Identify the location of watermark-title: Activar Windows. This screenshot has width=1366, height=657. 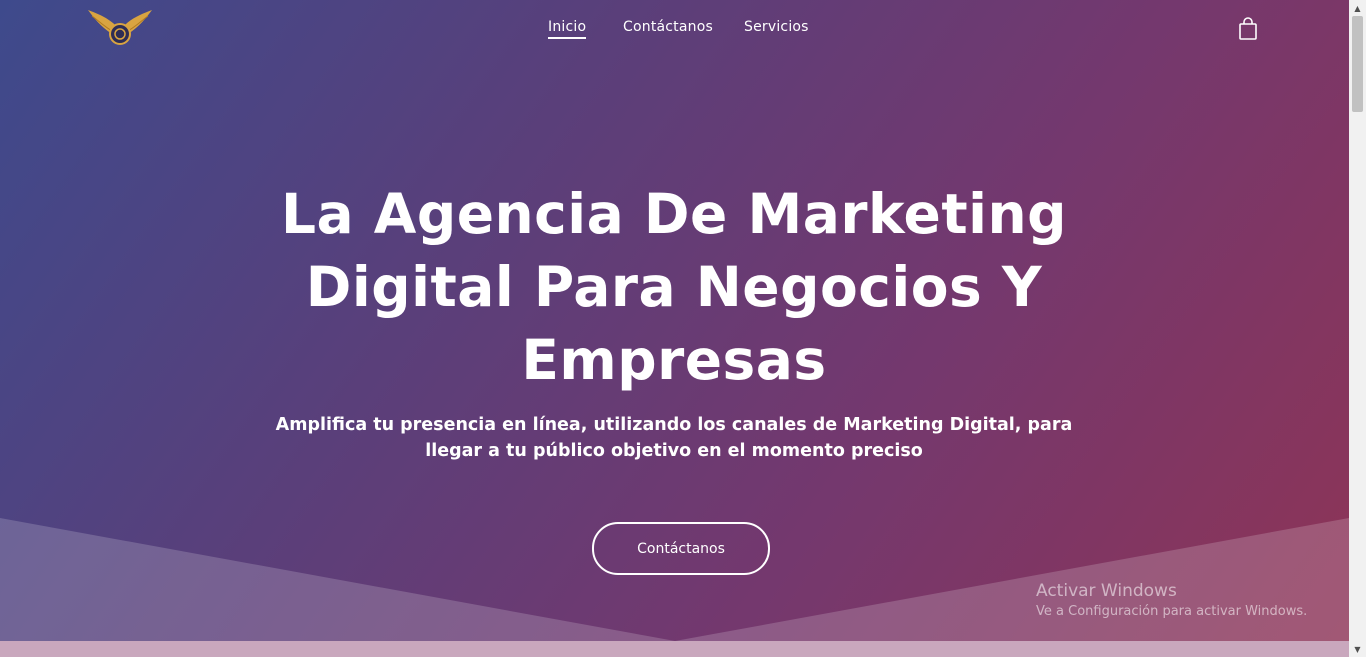
(1106, 591).